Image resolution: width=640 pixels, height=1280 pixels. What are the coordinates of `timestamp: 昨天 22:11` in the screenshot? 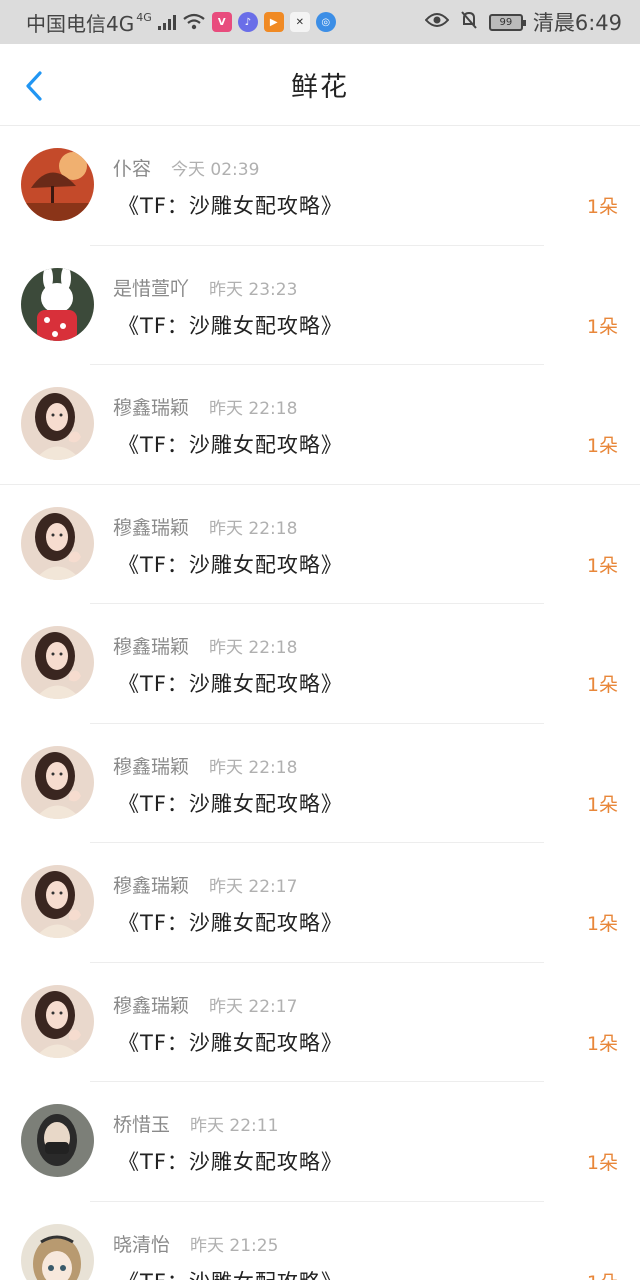 It's located at (234, 1126).